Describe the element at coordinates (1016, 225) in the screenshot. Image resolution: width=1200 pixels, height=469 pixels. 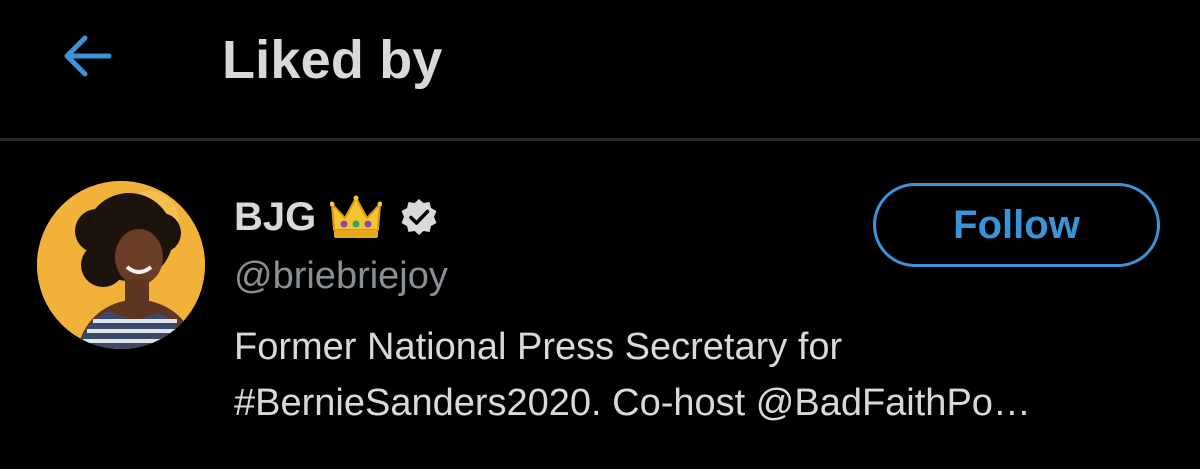
I see `follow-button: Follow` at that location.